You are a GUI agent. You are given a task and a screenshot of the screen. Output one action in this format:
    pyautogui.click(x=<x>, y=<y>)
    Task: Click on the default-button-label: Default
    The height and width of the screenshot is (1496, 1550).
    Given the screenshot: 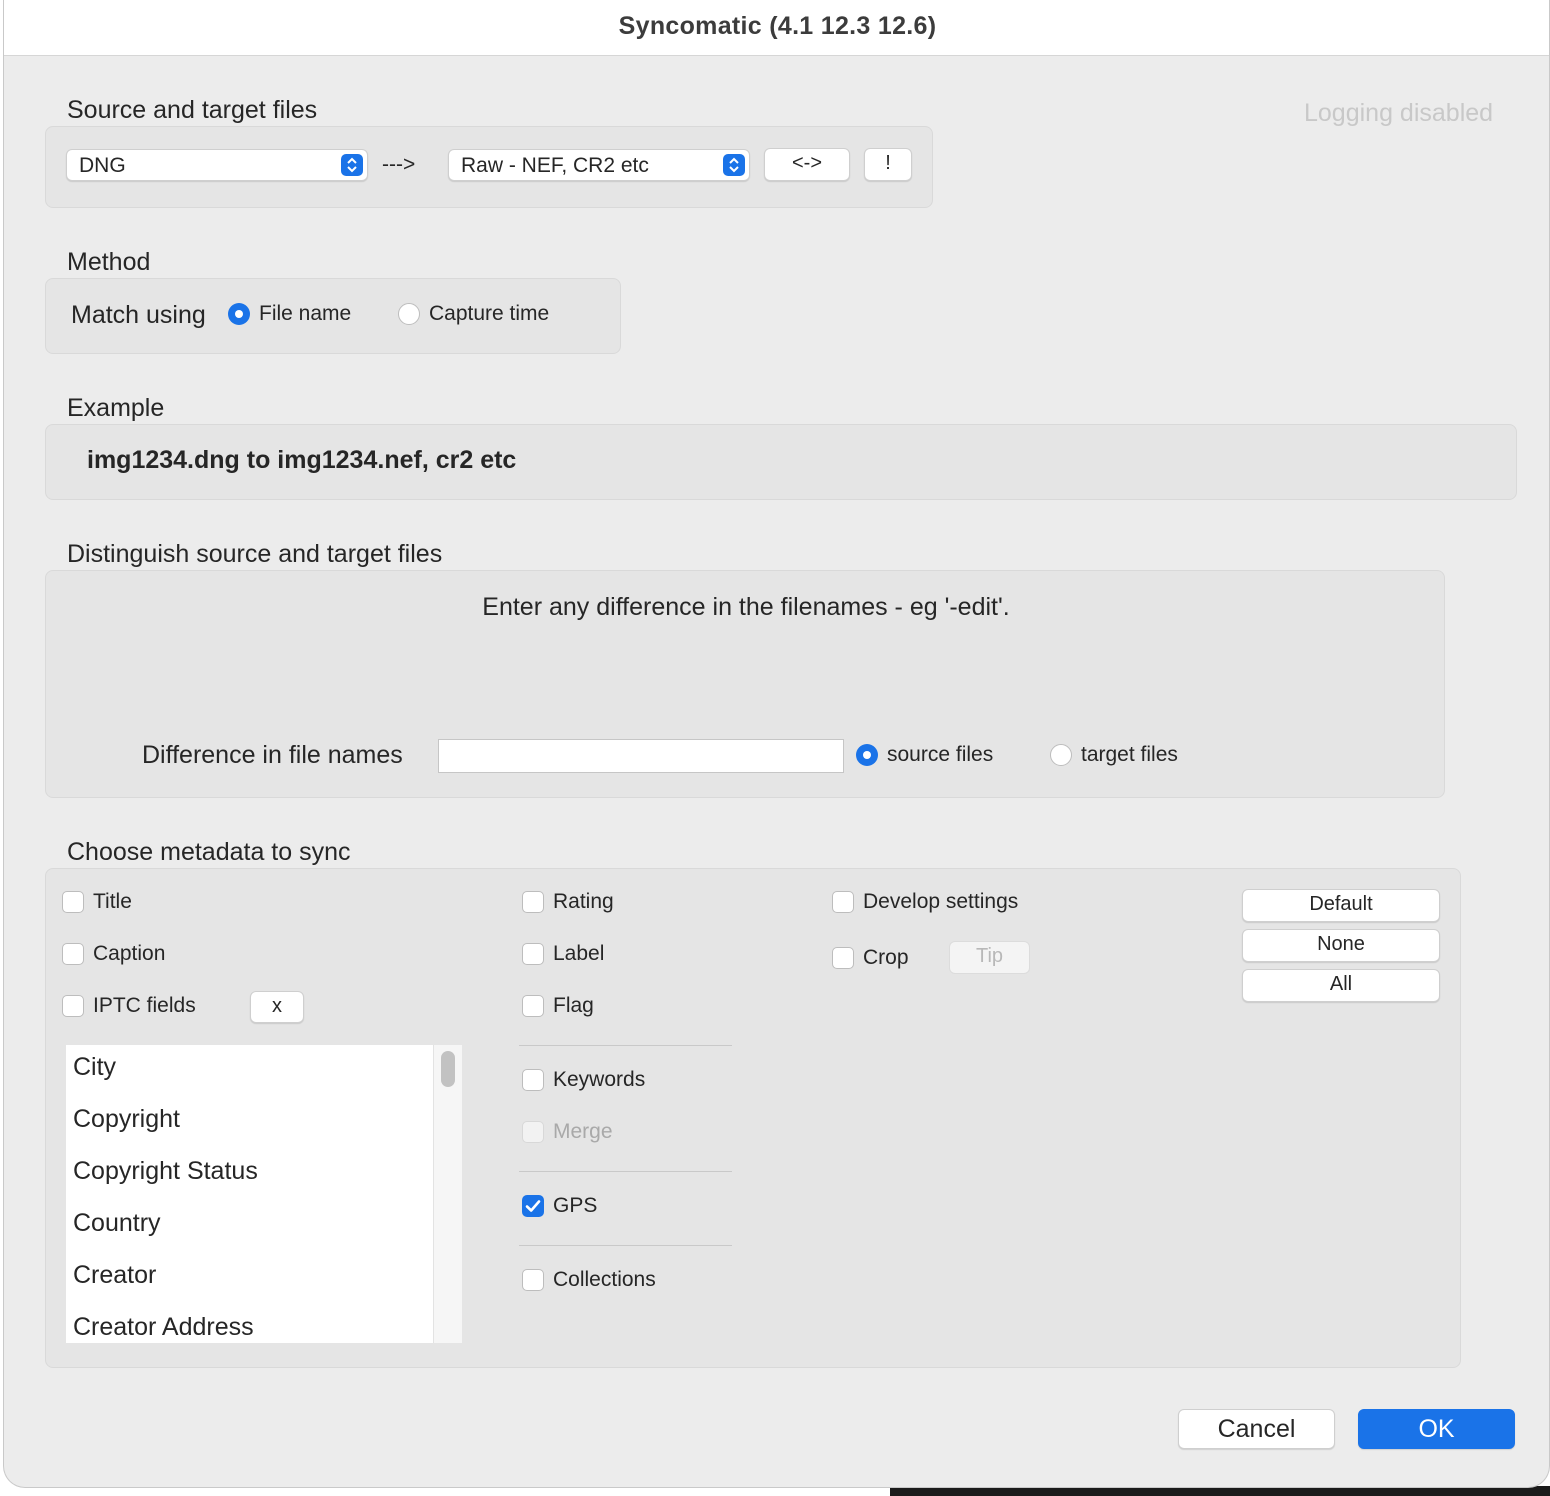 What is the action you would take?
    pyautogui.click(x=1341, y=904)
    